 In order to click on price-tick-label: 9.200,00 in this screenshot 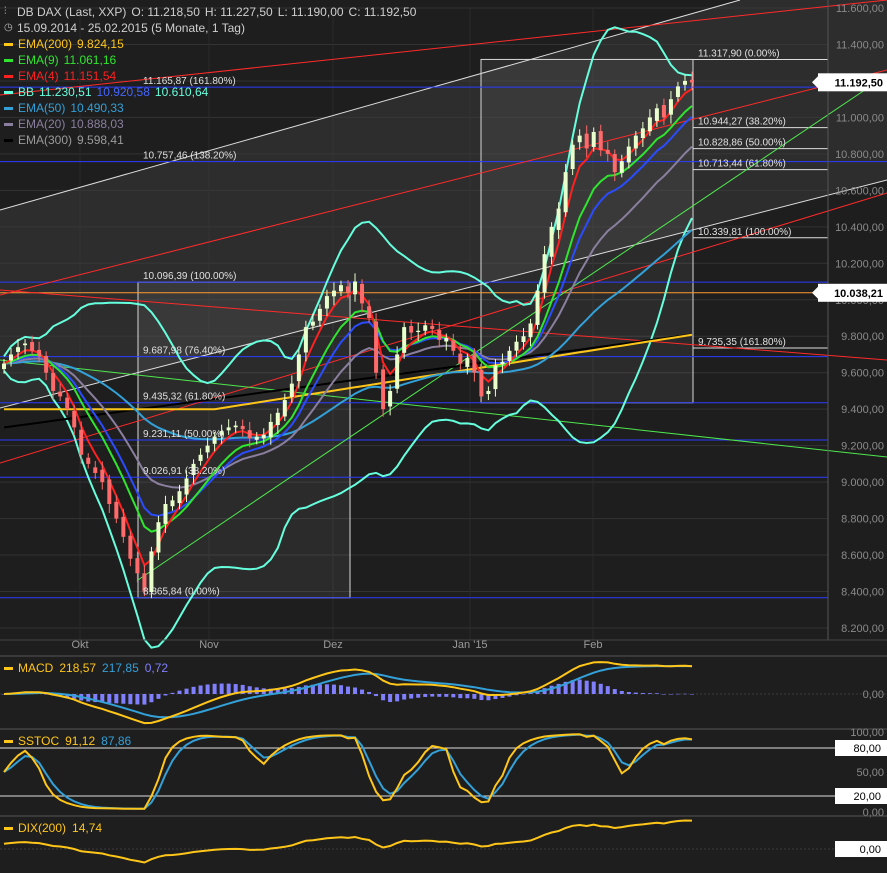, I will do `click(862, 447)`.